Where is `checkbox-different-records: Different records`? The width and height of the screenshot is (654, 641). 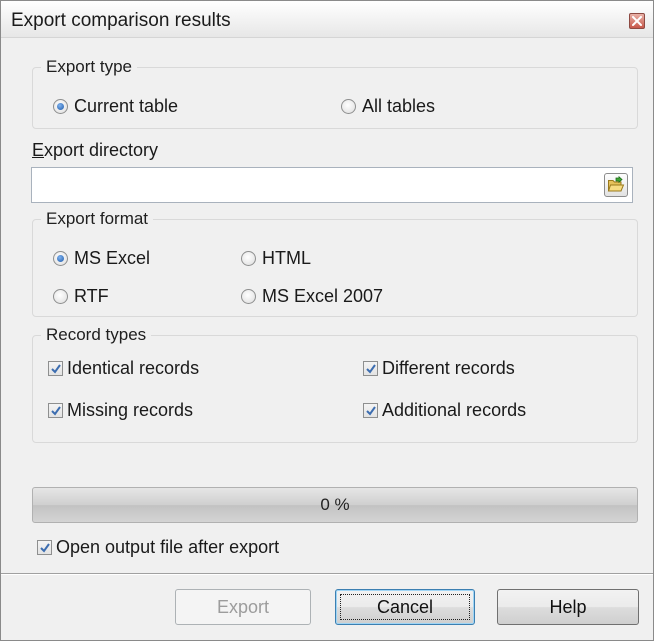
checkbox-different-records: Different records is located at coordinates (439, 368).